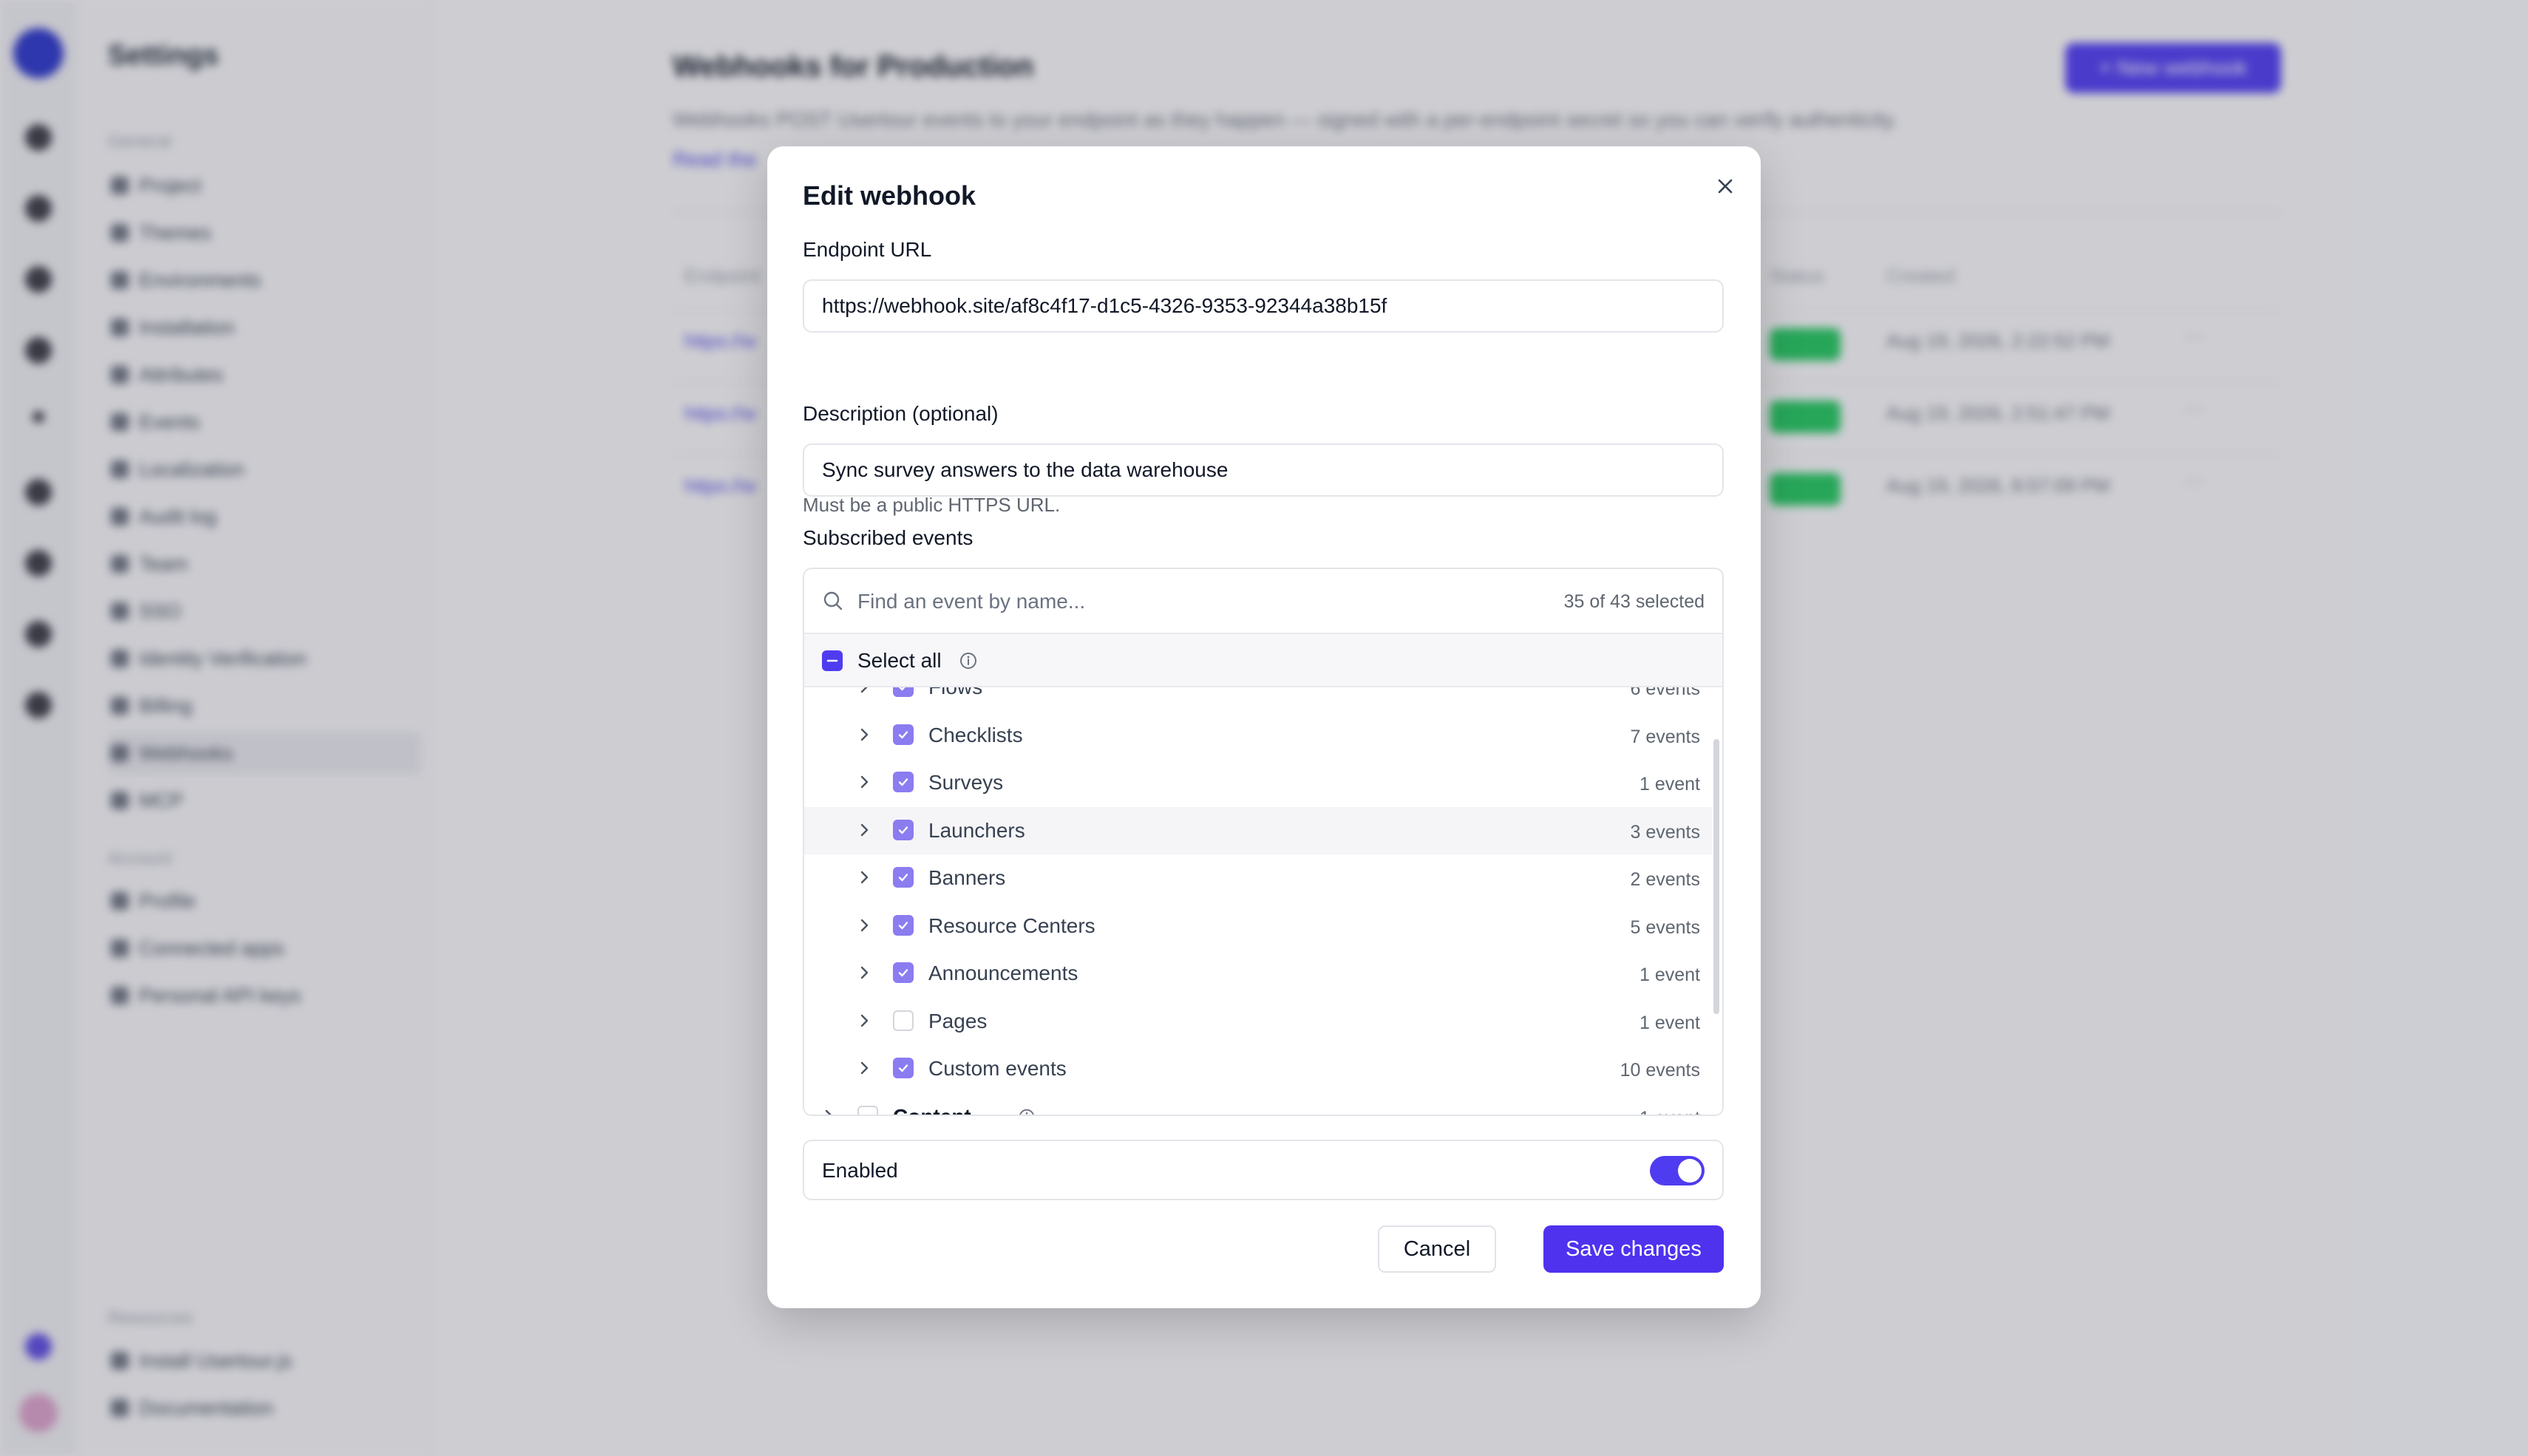 Image resolution: width=2528 pixels, height=1456 pixels. Describe the element at coordinates (833, 600) in the screenshot. I see `search-icon` at that location.